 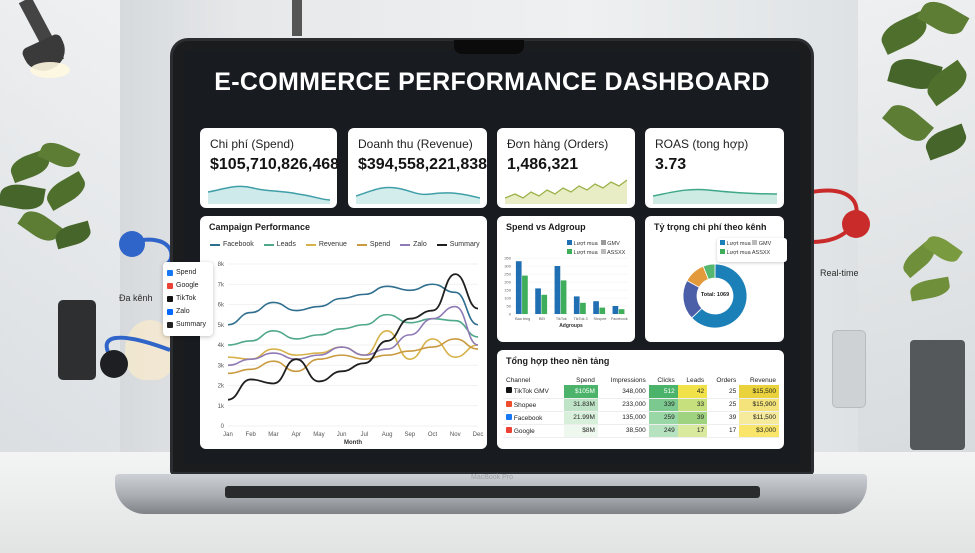 What do you see at coordinates (710, 227) in the screenshot?
I see `card-title: Tỷ trọng chi phí theo kênh` at bounding box center [710, 227].